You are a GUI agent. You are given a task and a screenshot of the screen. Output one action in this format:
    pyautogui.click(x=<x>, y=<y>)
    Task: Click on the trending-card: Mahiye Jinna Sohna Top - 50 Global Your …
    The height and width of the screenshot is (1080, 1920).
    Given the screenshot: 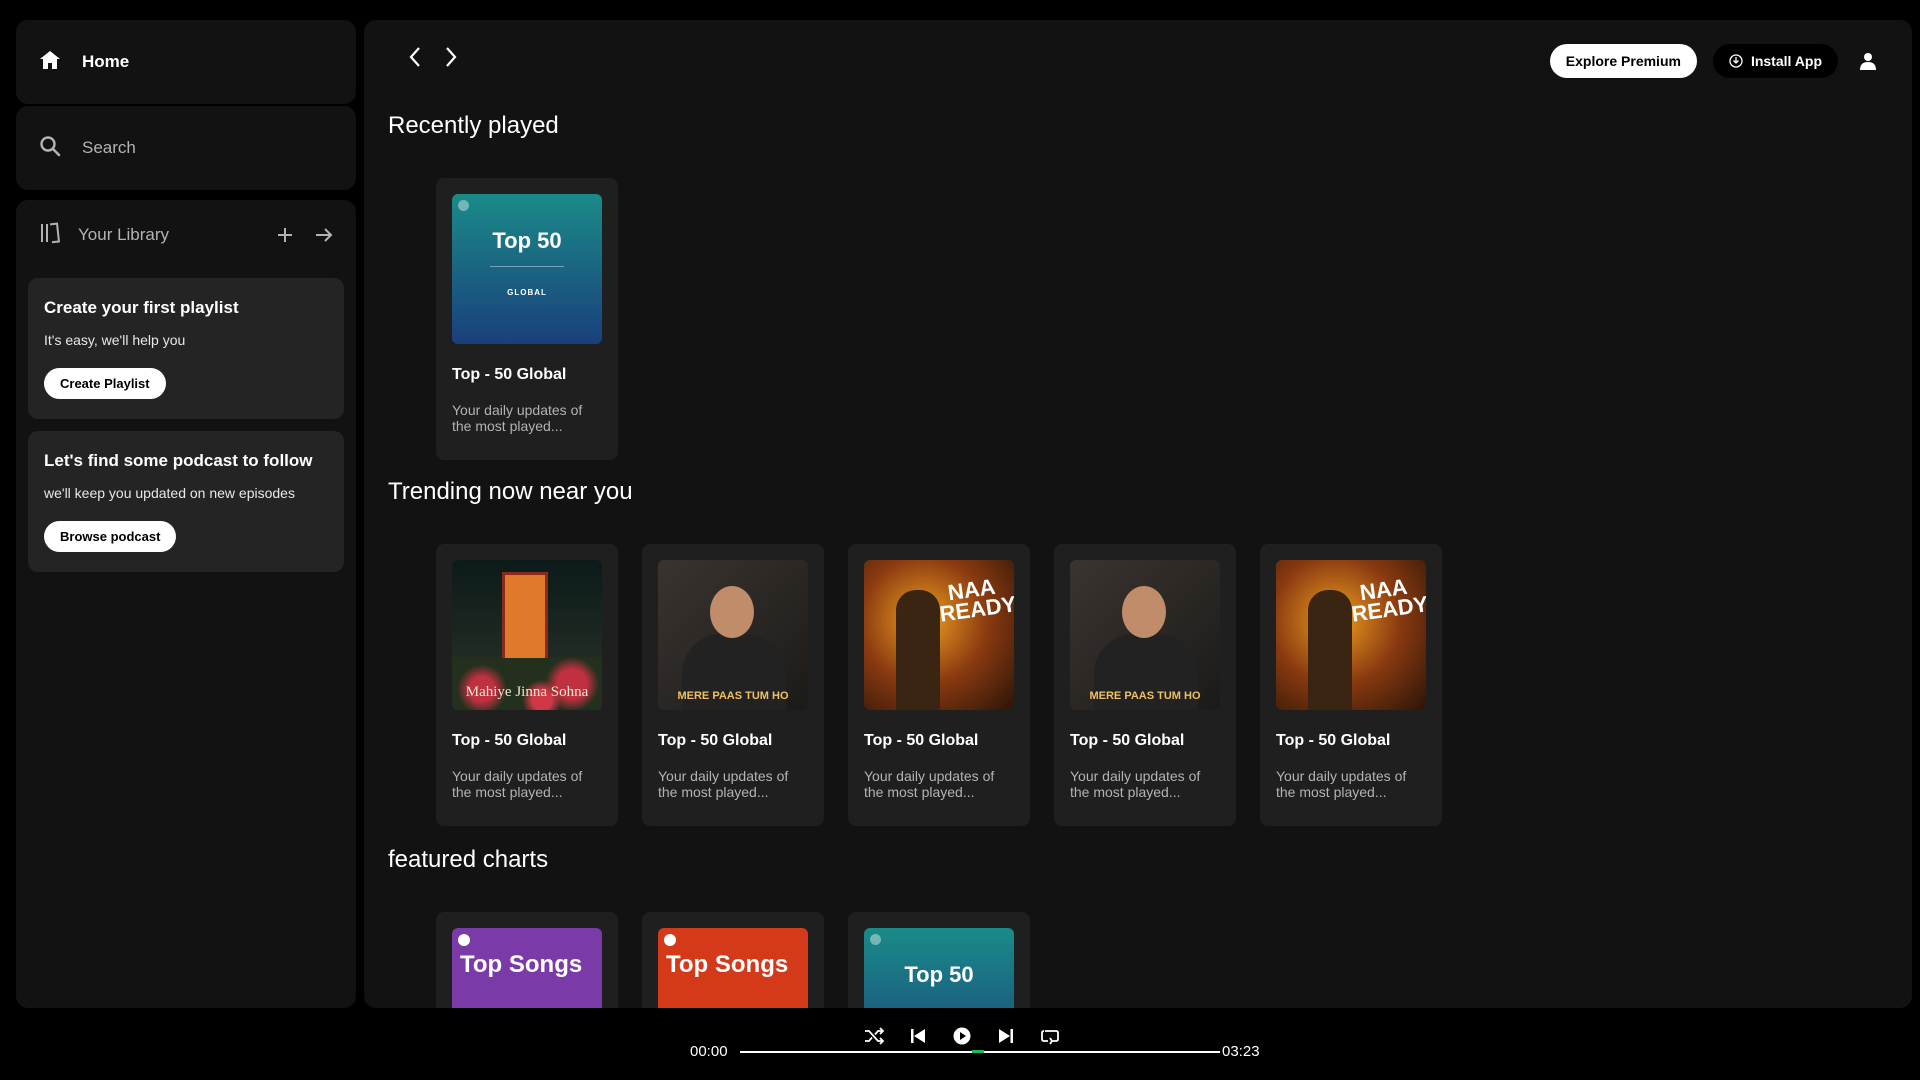 What is the action you would take?
    pyautogui.click(x=527, y=685)
    